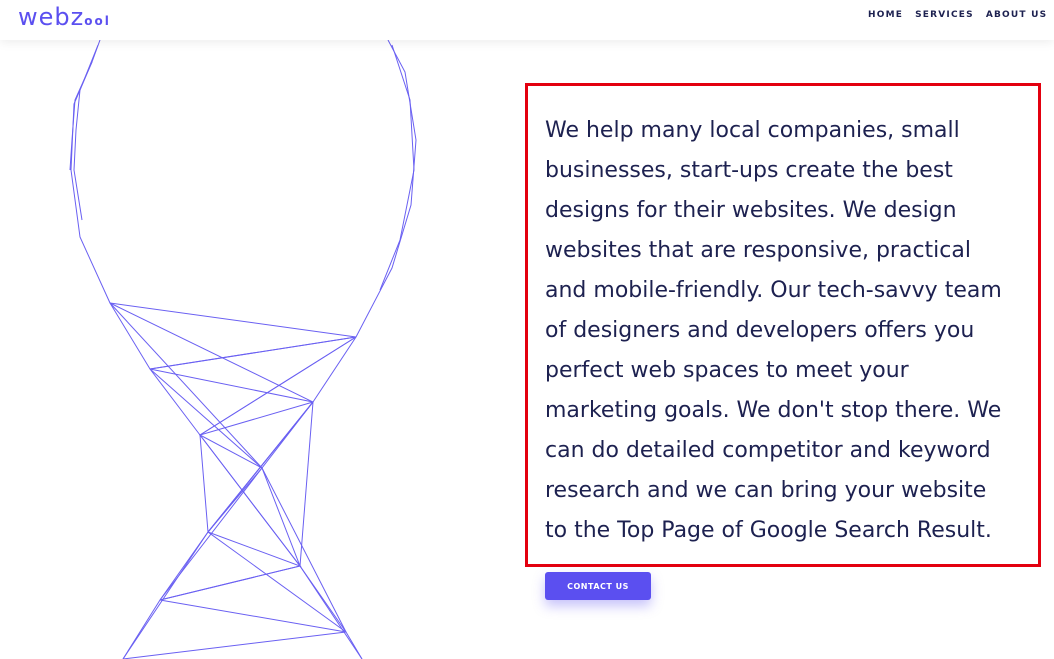  Describe the element at coordinates (773, 410) in the screenshot. I see `intro-line: marketing goals. We don't stop there. We` at that location.